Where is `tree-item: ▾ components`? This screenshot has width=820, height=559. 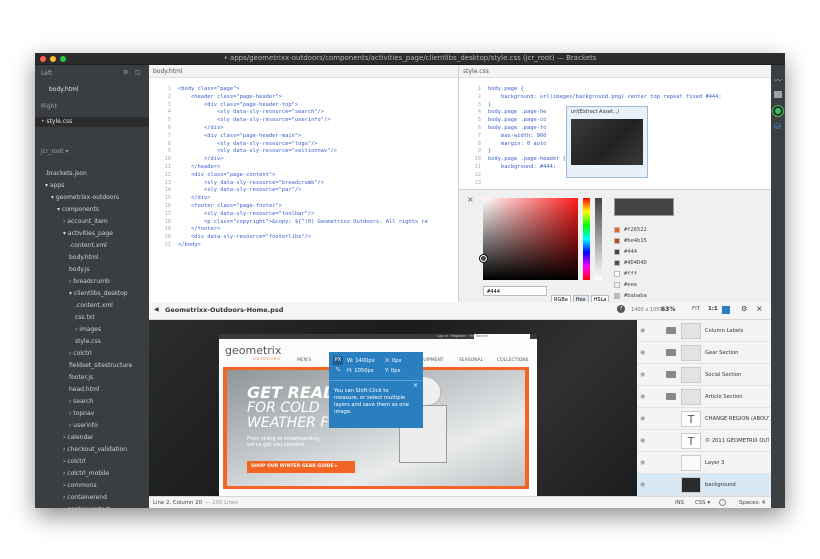 tree-item: ▾ components is located at coordinates (92, 210).